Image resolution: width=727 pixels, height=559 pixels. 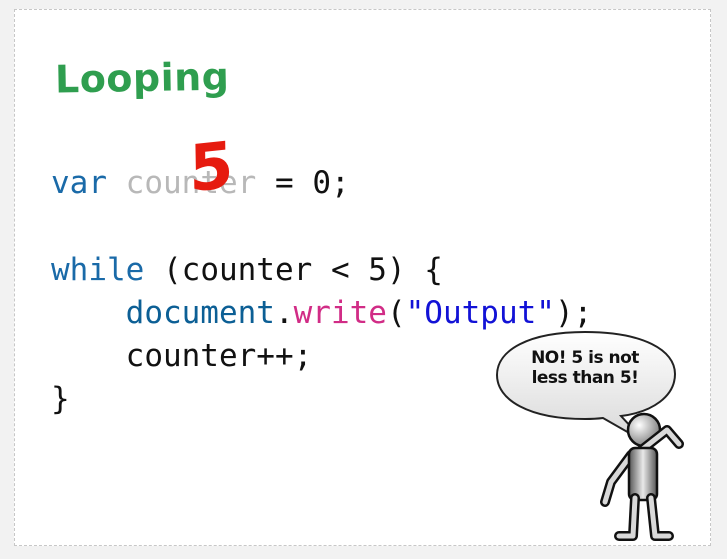 I want to click on thinking-stick-figure-icon, so click(x=642, y=476).